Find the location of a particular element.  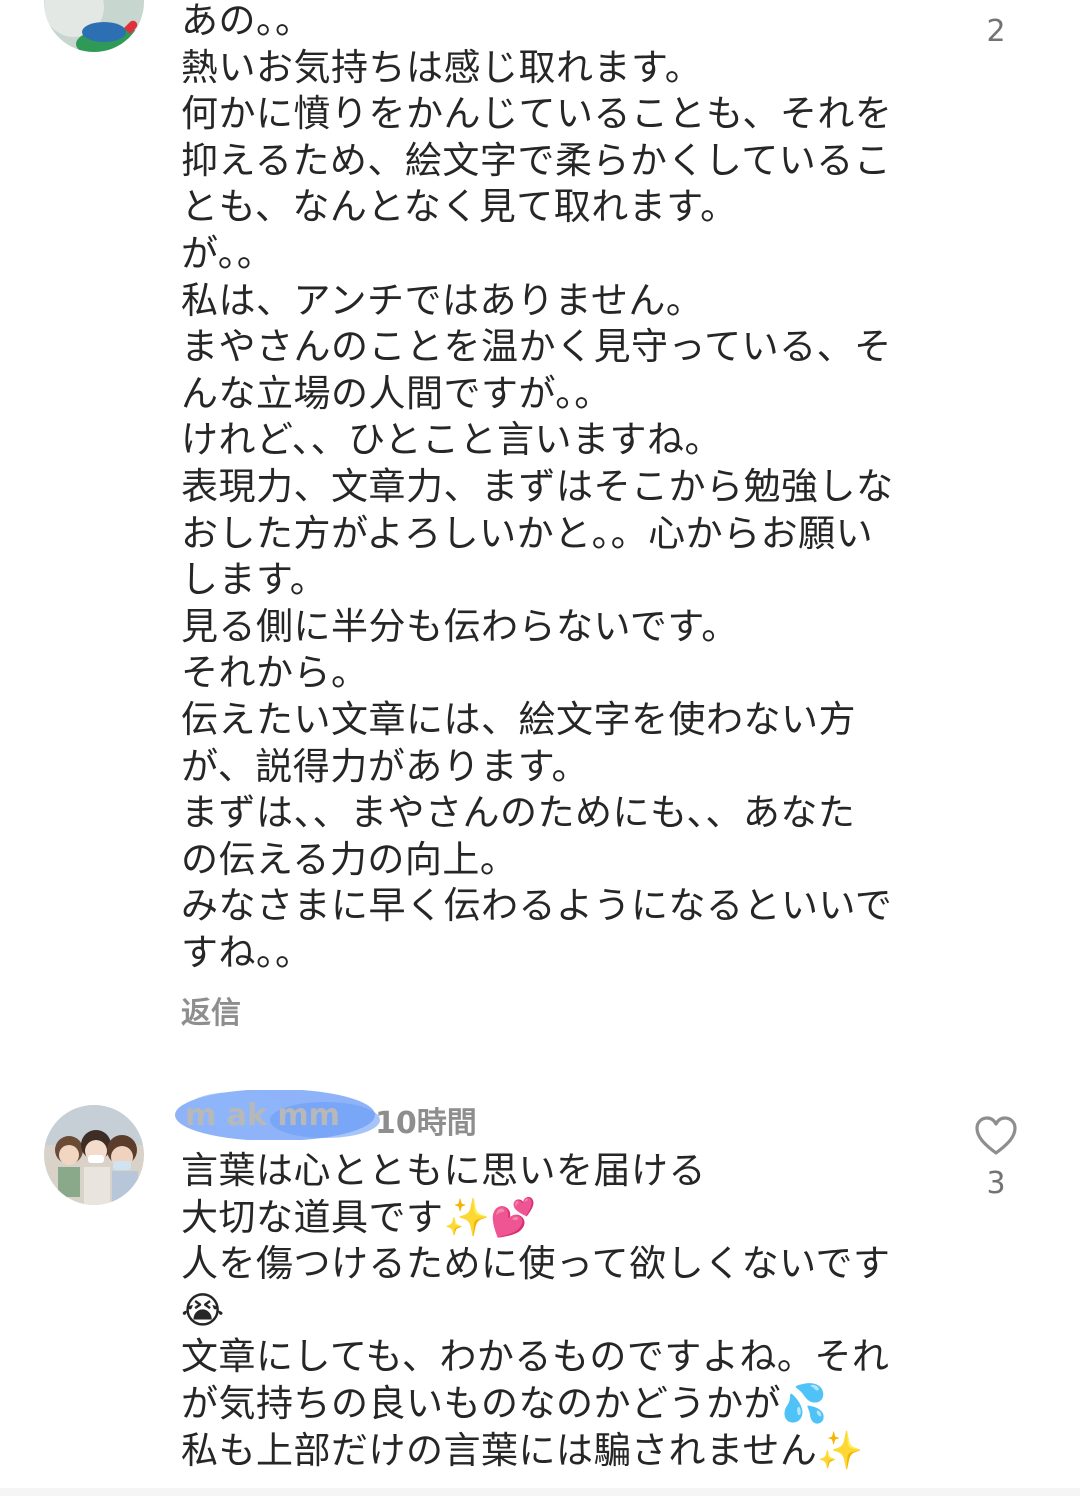

avatar-photo-icon is located at coordinates (94, 26).